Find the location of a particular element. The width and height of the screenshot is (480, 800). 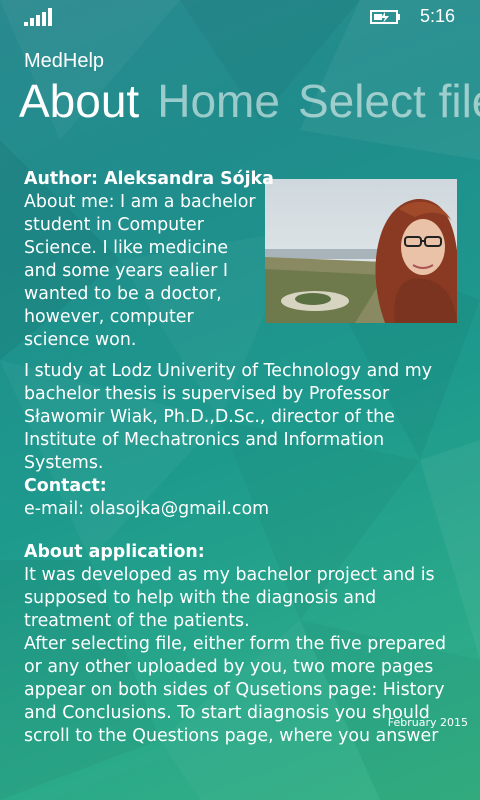

pivot-header: About Home Select file is located at coordinates (249, 101).